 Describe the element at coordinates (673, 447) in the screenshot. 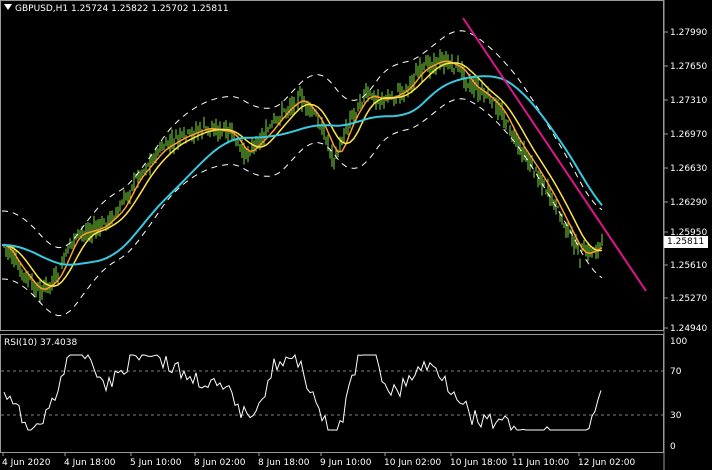

I see `rsi-tick-label: 0` at that location.